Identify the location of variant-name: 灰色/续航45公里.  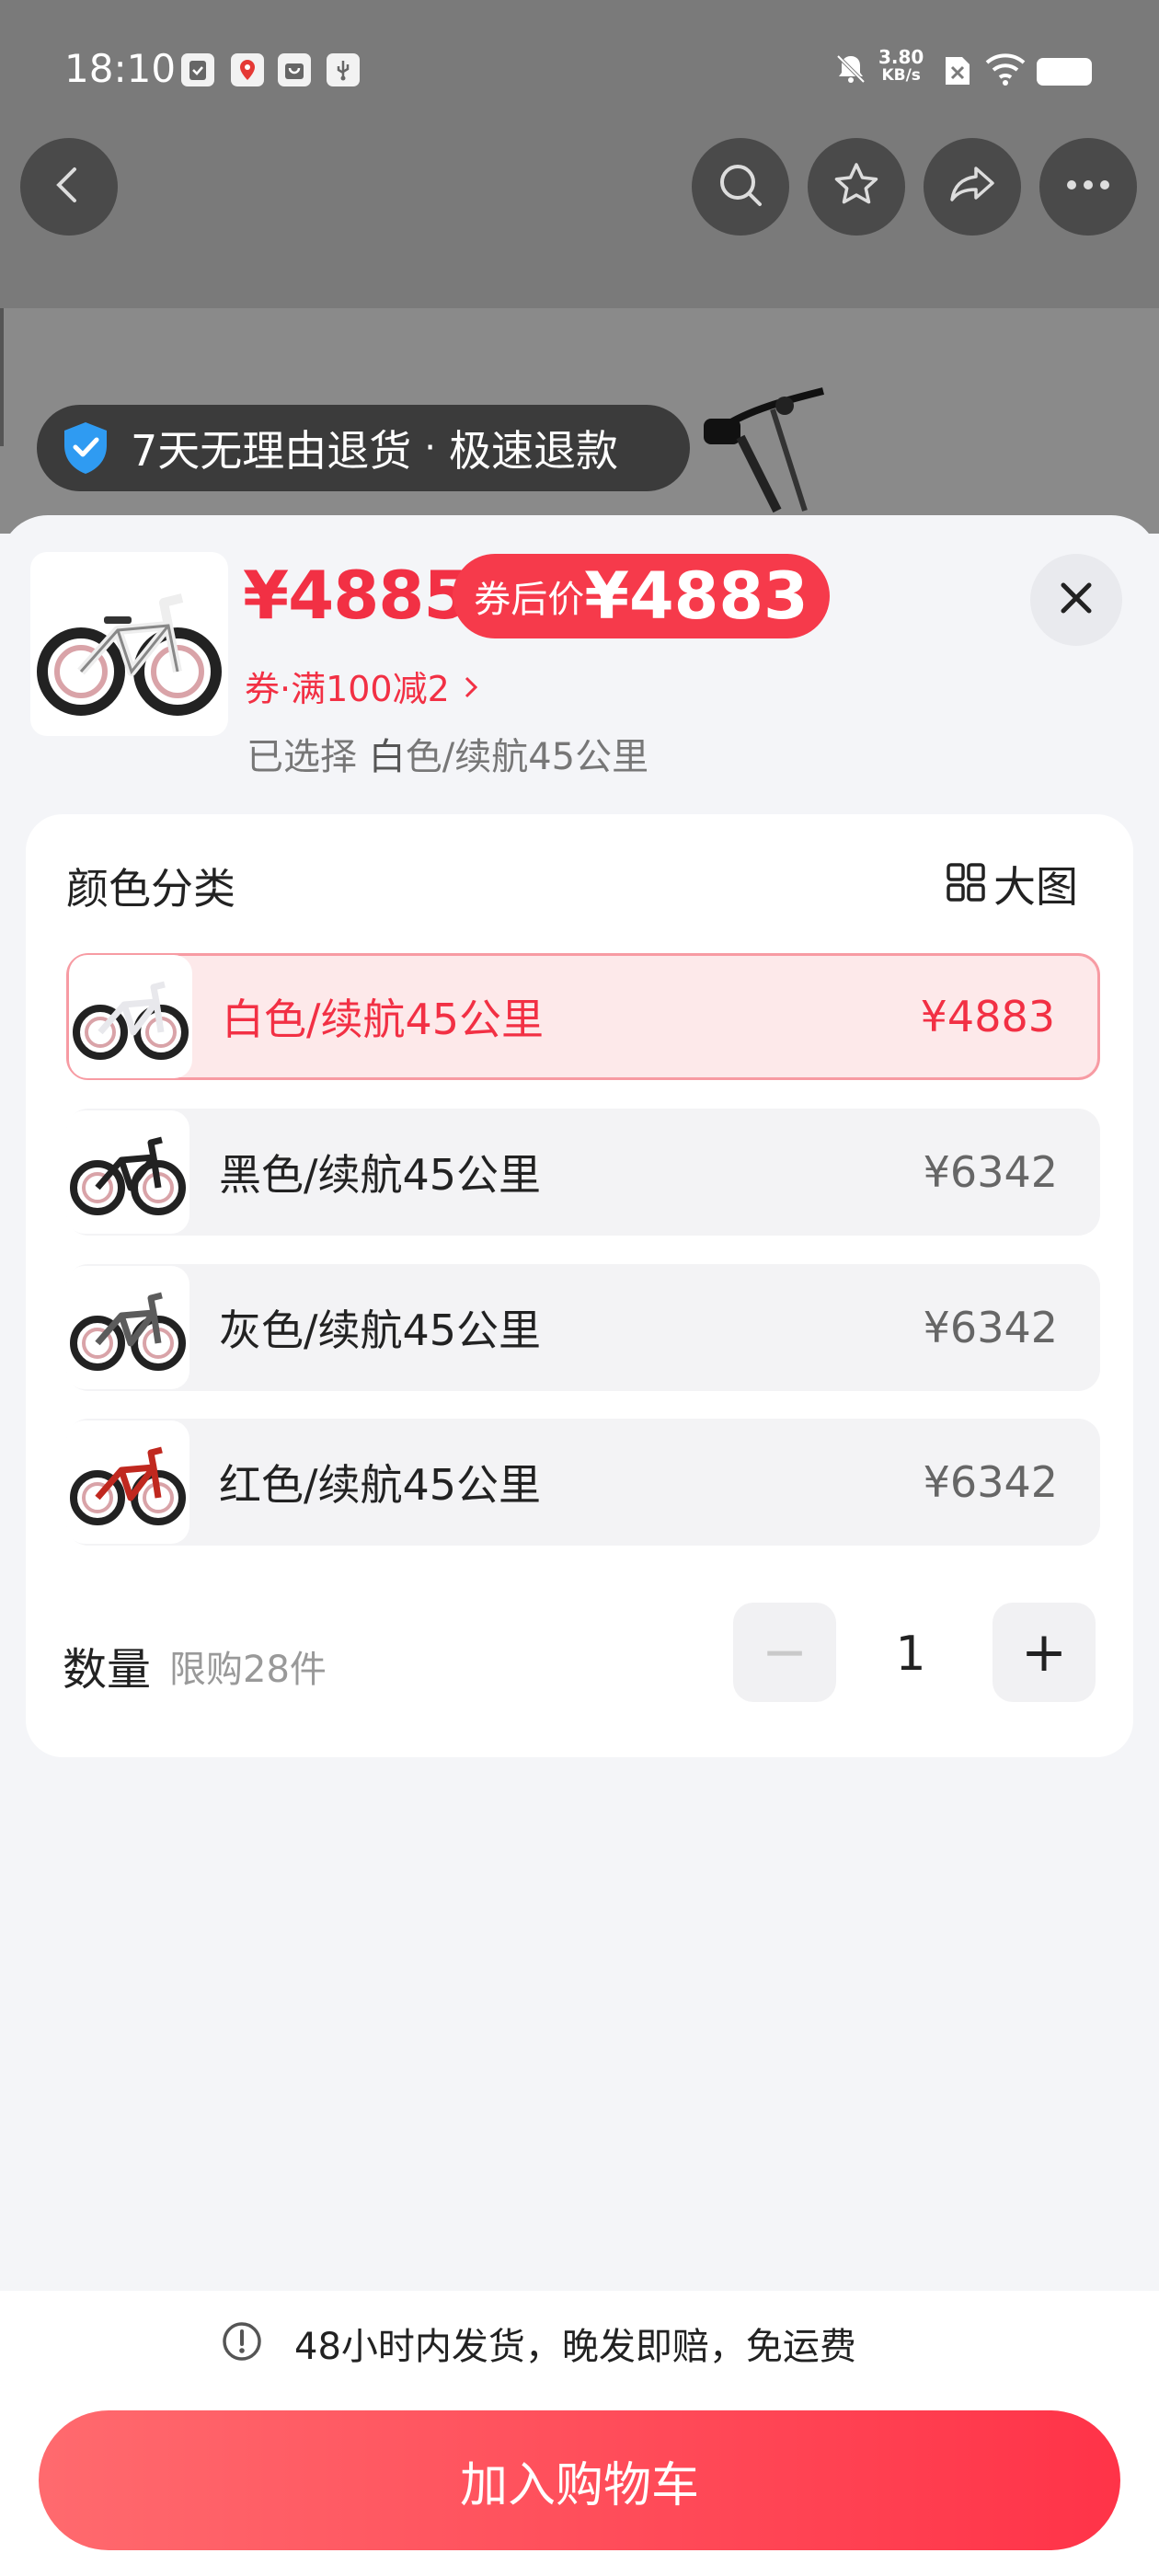
(380, 1330).